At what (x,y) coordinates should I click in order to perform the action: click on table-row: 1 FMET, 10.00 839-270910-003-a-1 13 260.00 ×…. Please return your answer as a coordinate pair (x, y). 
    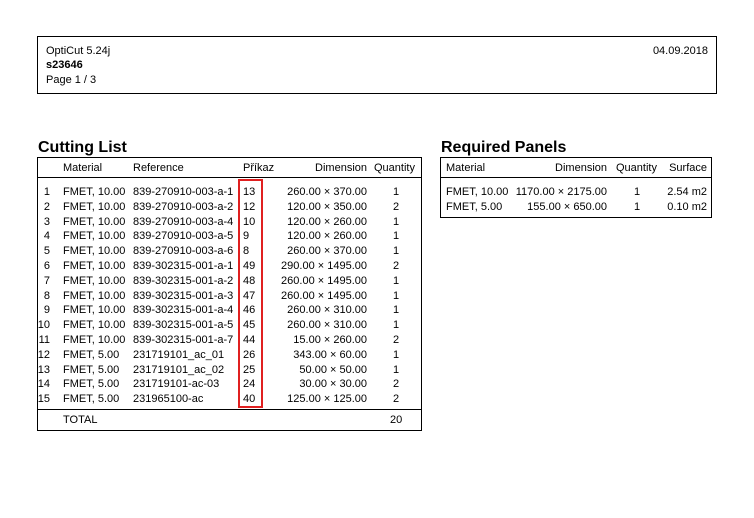
    Looking at the image, I should click on (229, 192).